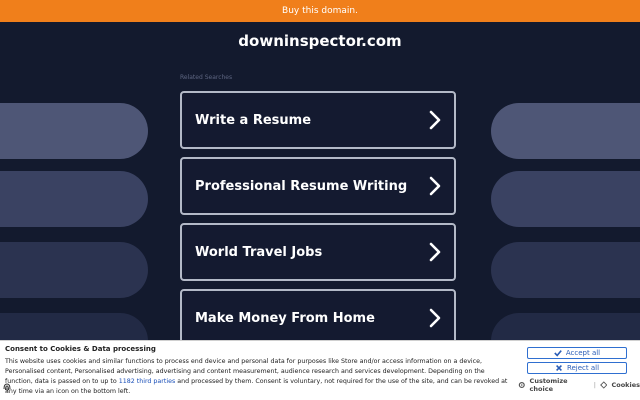 This screenshot has width=640, height=400. I want to click on consent-title: Consent to Cookies & Data processing, so click(80, 349).